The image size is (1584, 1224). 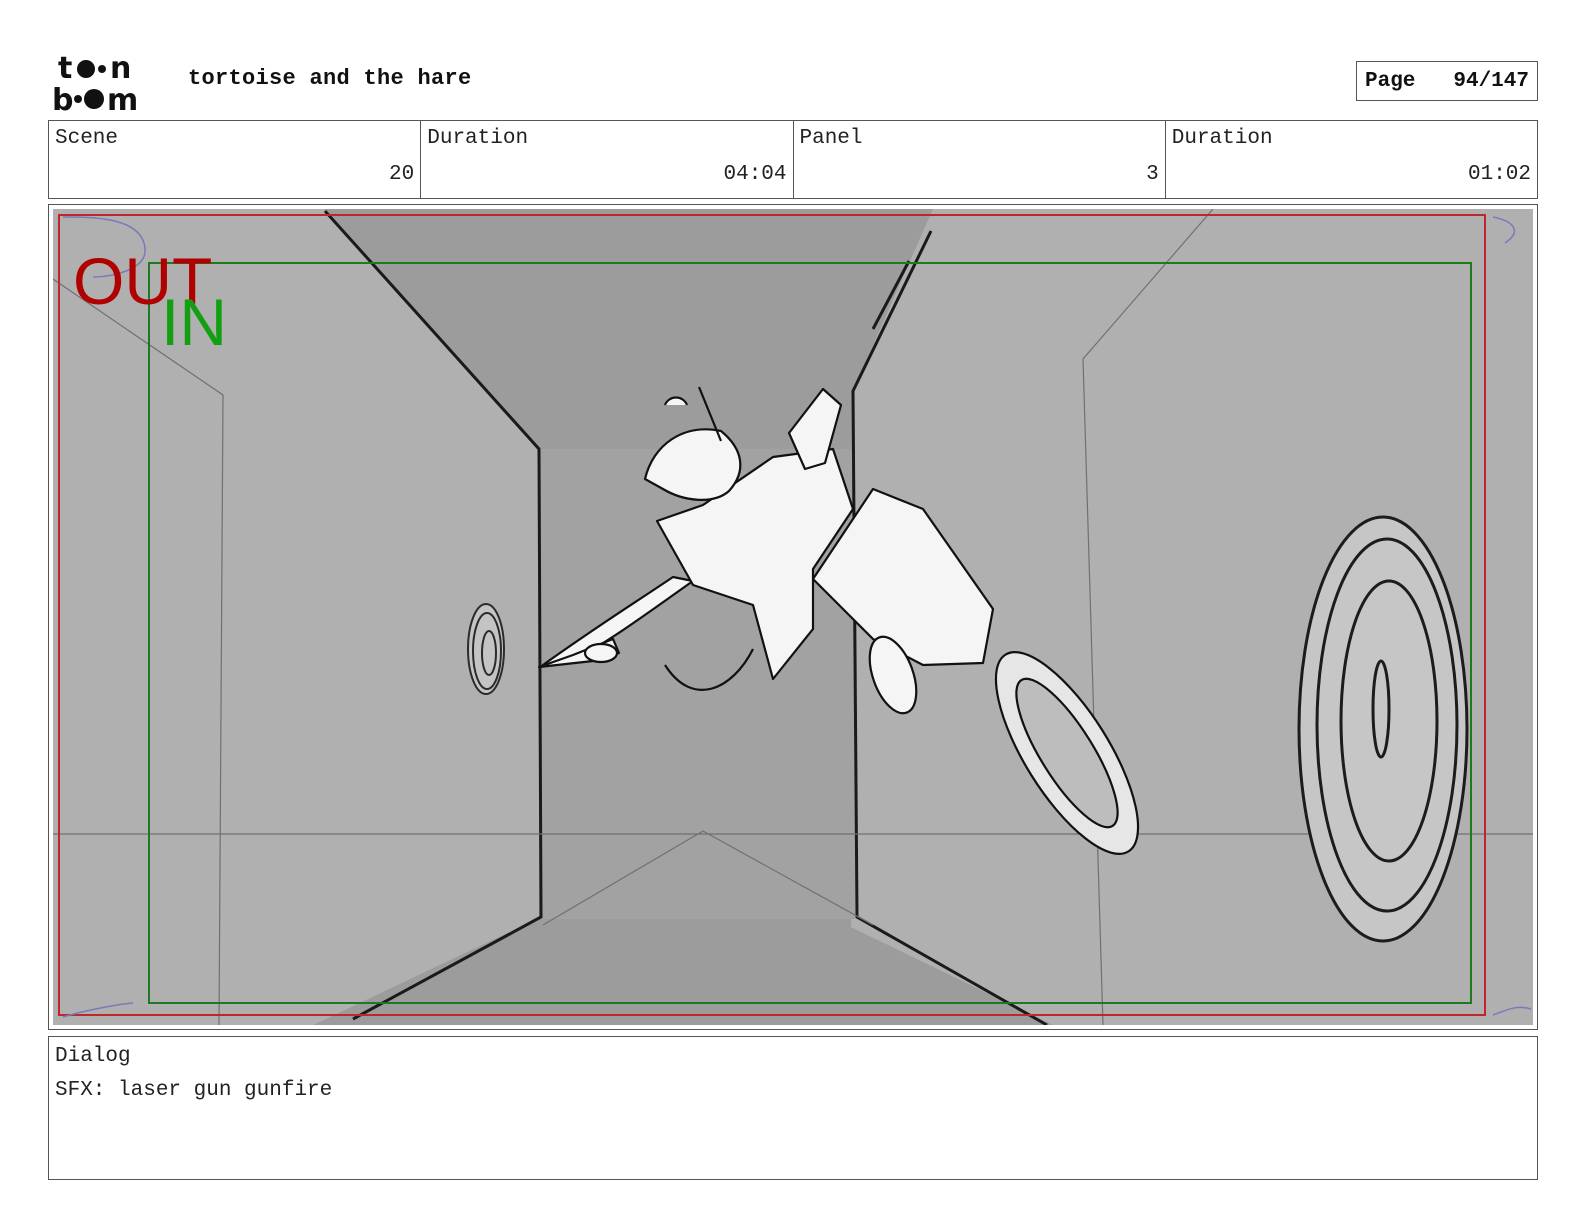 What do you see at coordinates (93, 1056) in the screenshot?
I see `dialog-label: Dialog` at bounding box center [93, 1056].